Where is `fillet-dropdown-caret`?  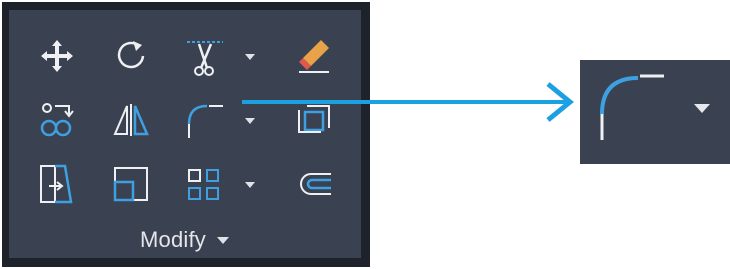 fillet-dropdown-caret is located at coordinates (250, 121).